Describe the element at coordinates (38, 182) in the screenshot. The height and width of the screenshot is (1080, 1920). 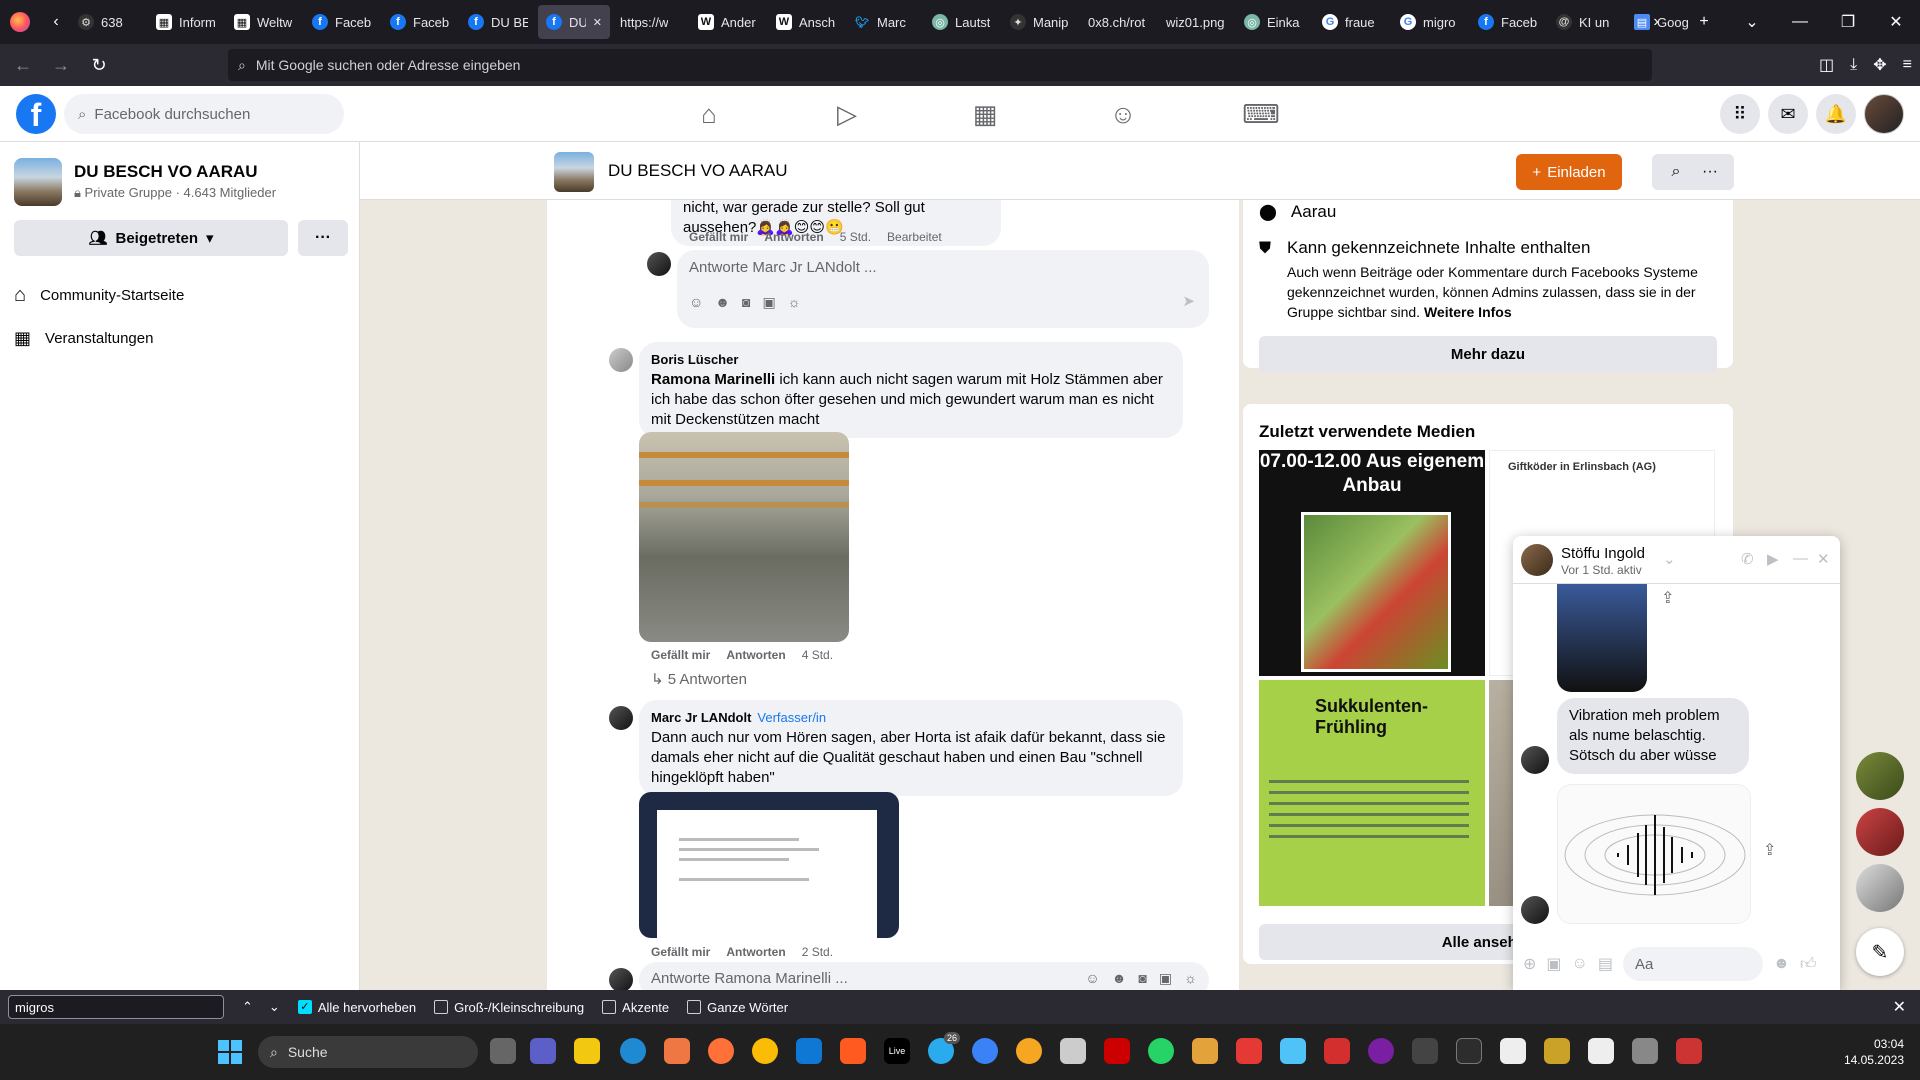
I see `group-thumbnail` at that location.